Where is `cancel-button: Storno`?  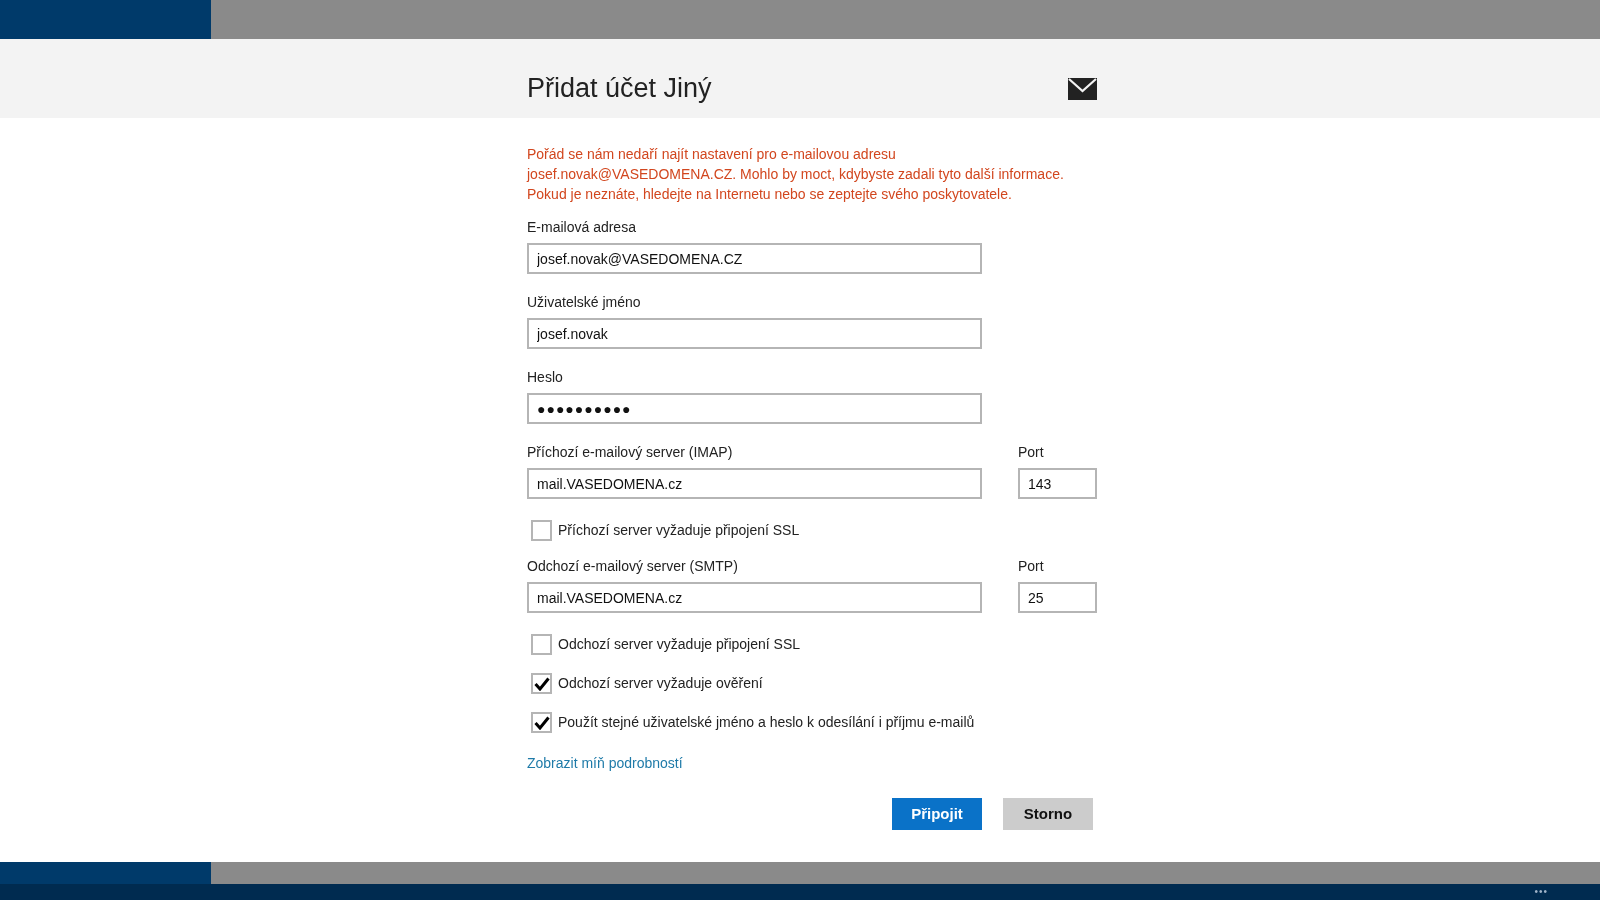 cancel-button: Storno is located at coordinates (1048, 814).